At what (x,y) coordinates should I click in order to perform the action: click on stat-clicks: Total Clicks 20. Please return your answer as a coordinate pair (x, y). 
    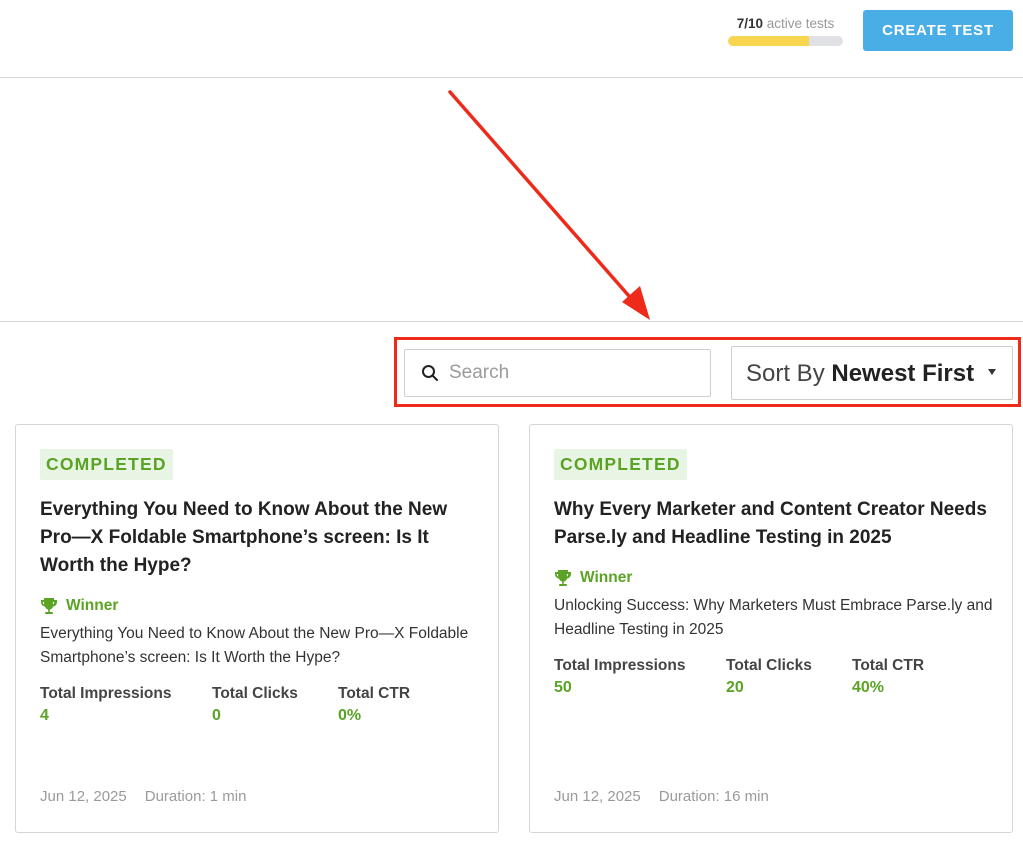
    Looking at the image, I should click on (789, 677).